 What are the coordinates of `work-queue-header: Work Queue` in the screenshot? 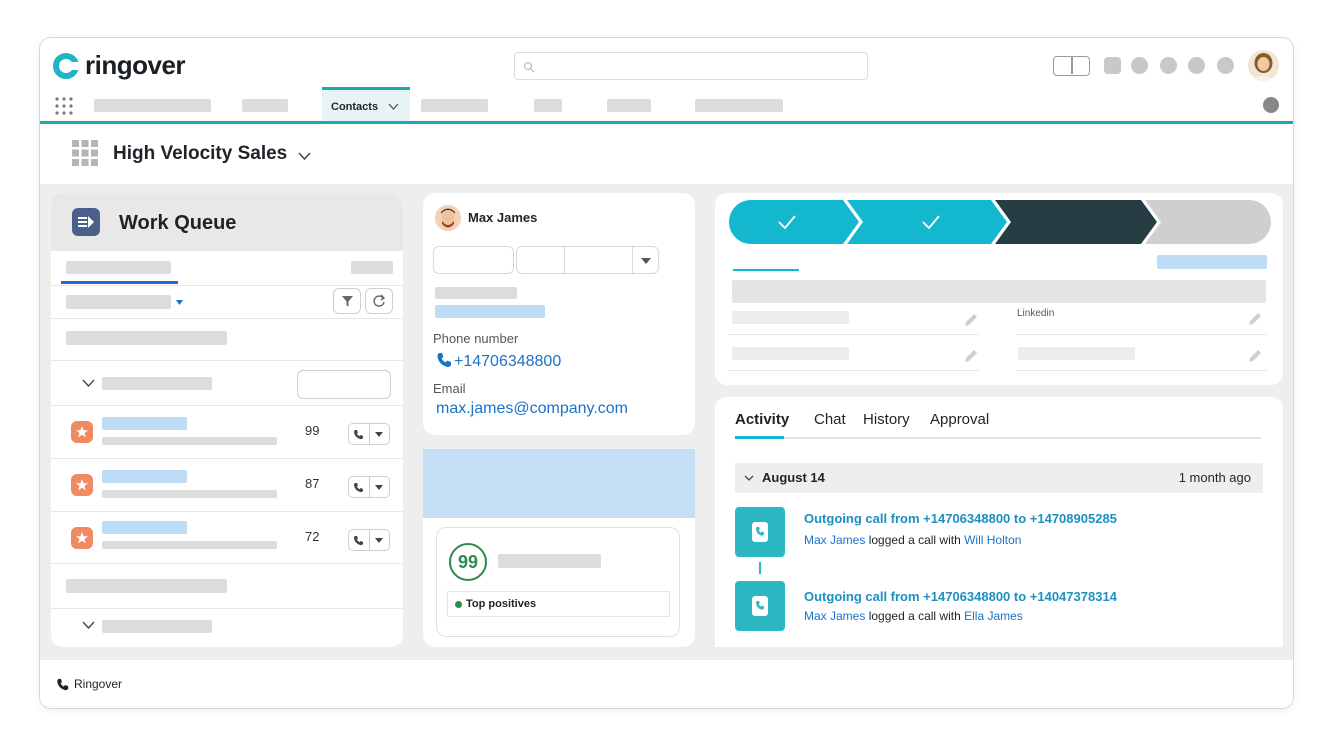 It's located at (227, 222).